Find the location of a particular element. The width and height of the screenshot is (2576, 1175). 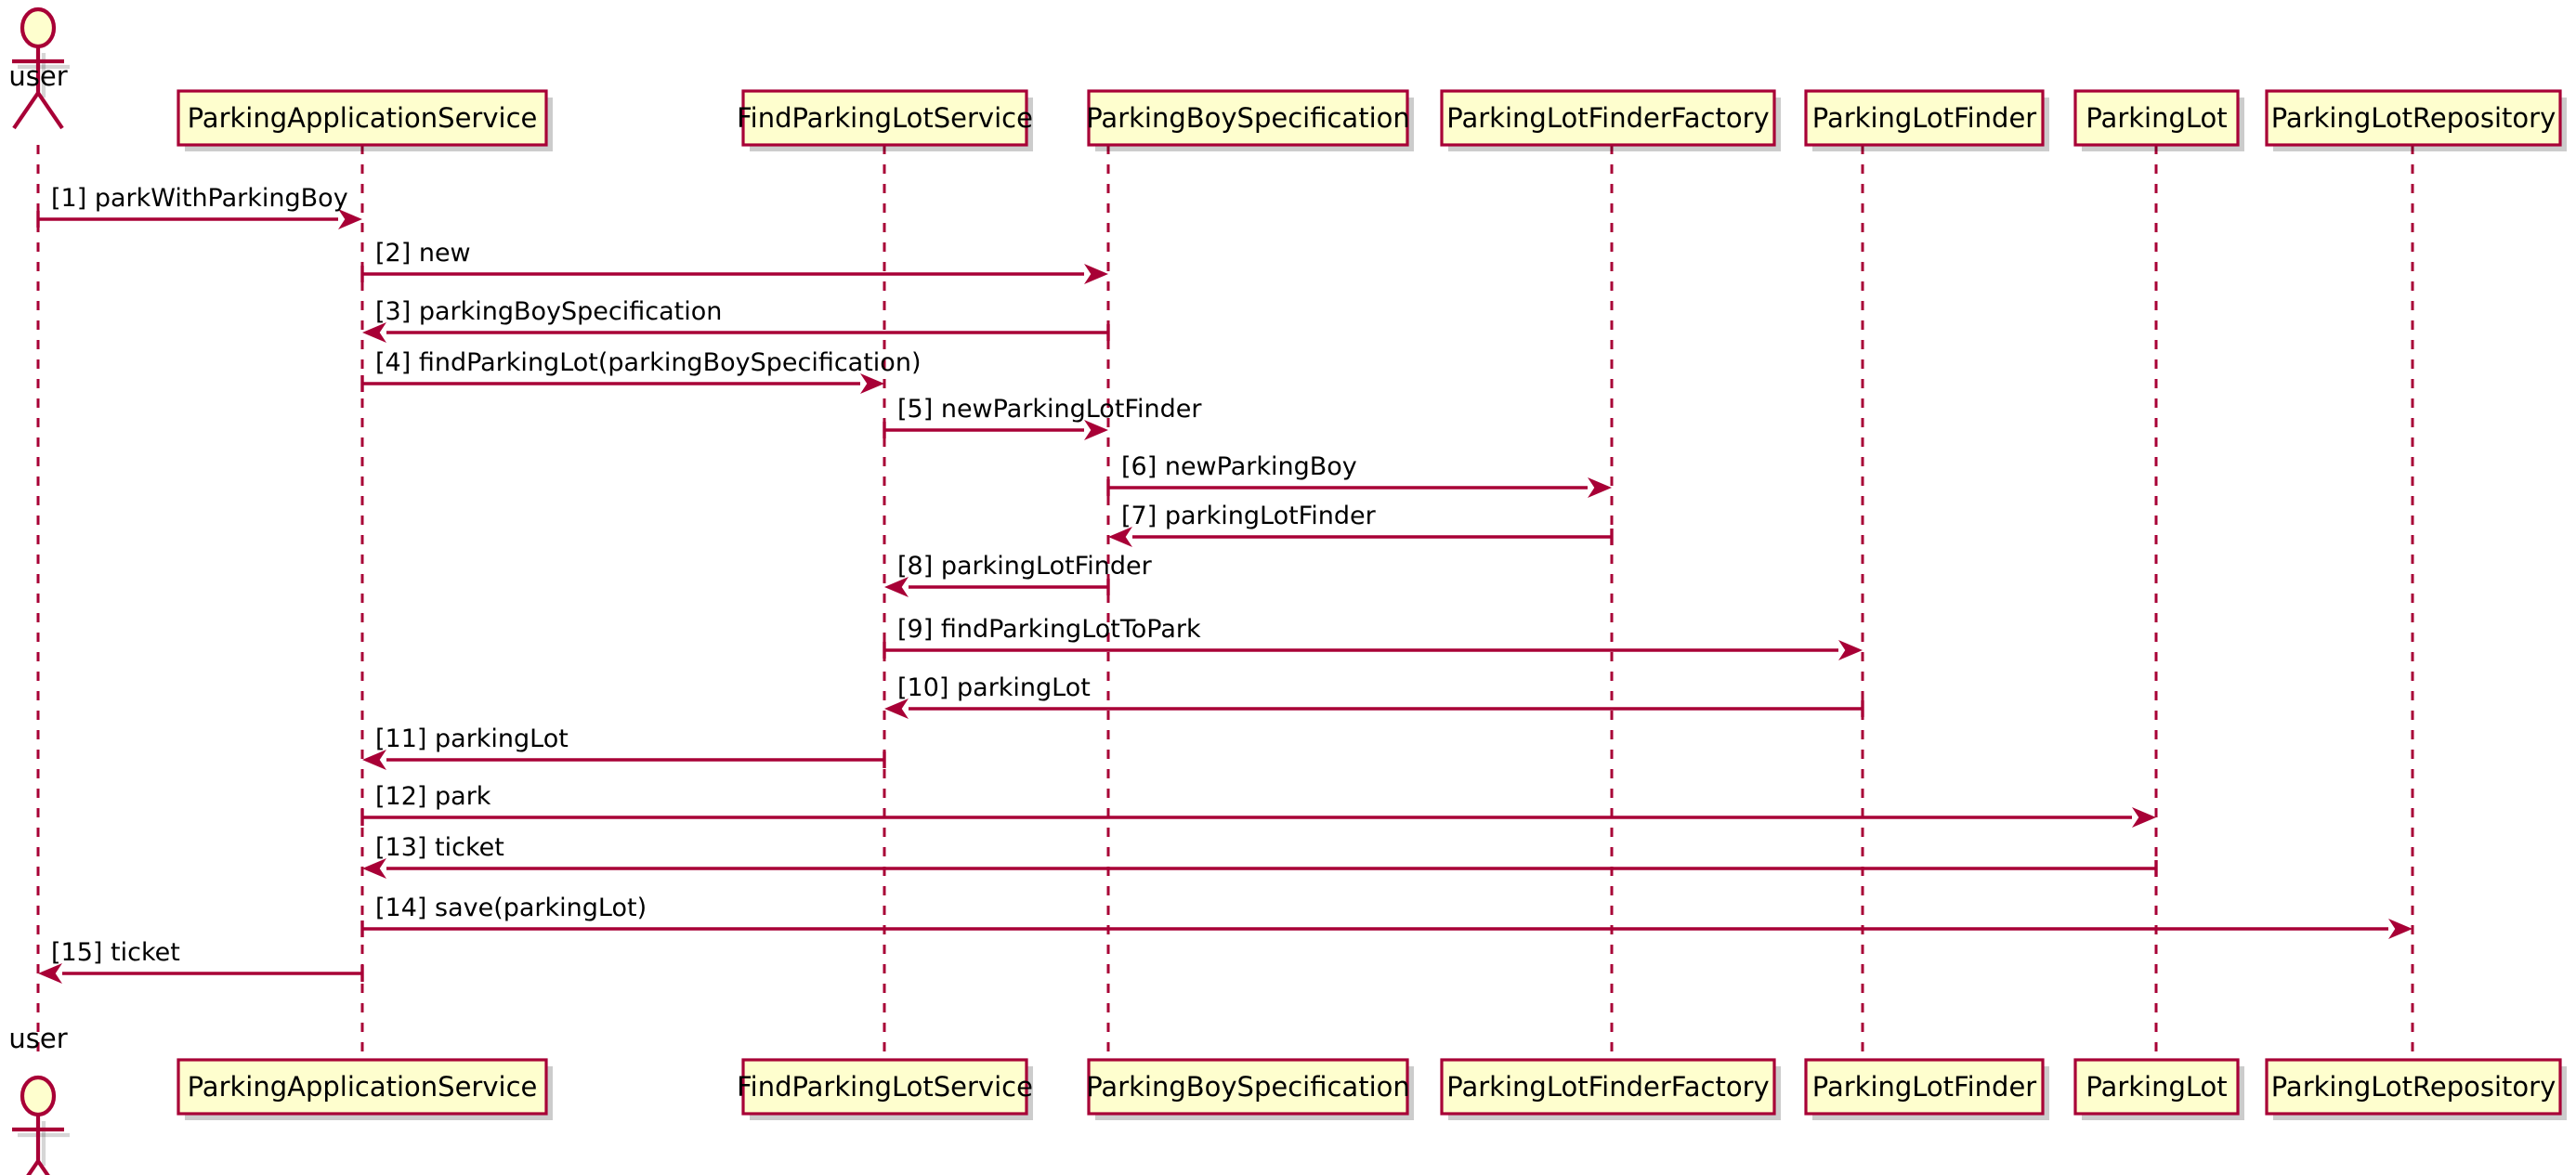

message-10: [10] parkingLot is located at coordinates (1374, 696).